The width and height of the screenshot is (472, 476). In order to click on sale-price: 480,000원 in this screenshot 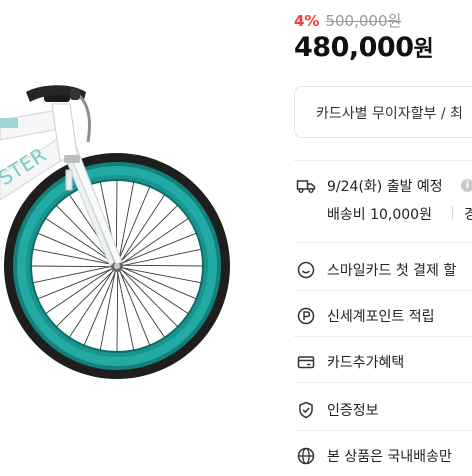, I will do `click(364, 47)`.